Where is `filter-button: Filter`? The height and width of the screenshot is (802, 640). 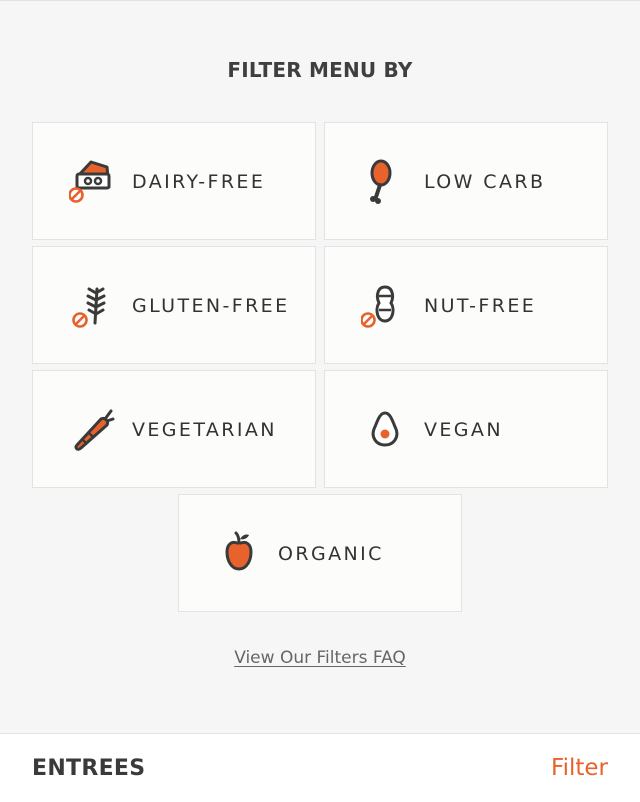 filter-button: Filter is located at coordinates (579, 768).